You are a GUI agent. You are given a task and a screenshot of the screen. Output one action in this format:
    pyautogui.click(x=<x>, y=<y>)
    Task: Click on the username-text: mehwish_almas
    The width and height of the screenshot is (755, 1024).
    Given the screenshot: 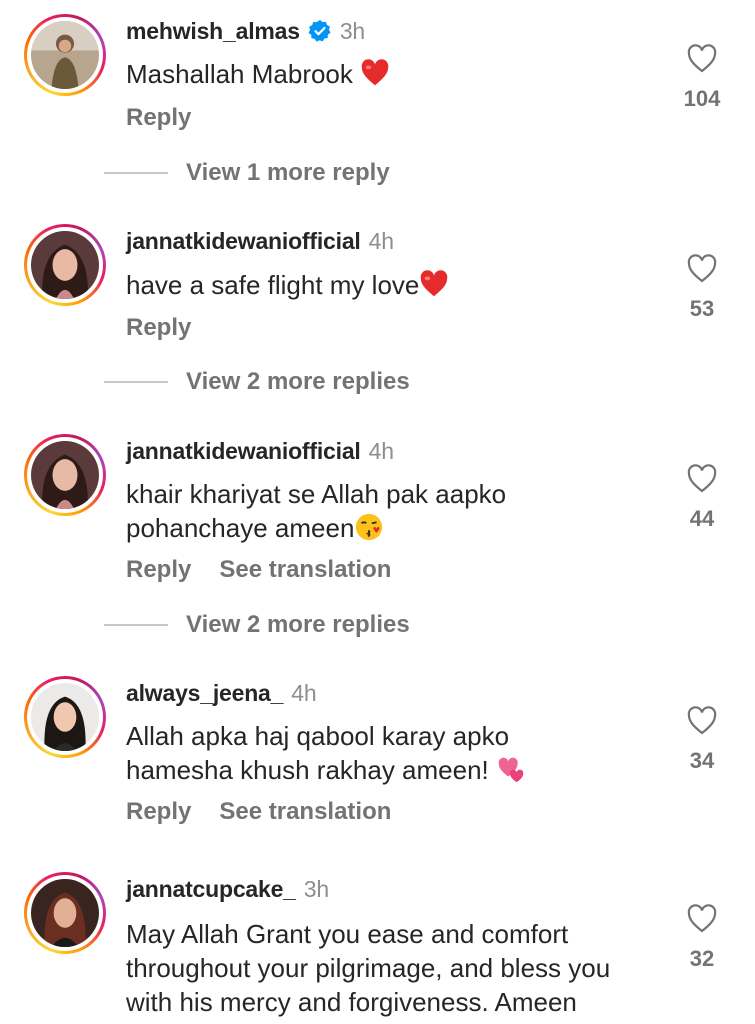 What is the action you would take?
    pyautogui.click(x=213, y=31)
    